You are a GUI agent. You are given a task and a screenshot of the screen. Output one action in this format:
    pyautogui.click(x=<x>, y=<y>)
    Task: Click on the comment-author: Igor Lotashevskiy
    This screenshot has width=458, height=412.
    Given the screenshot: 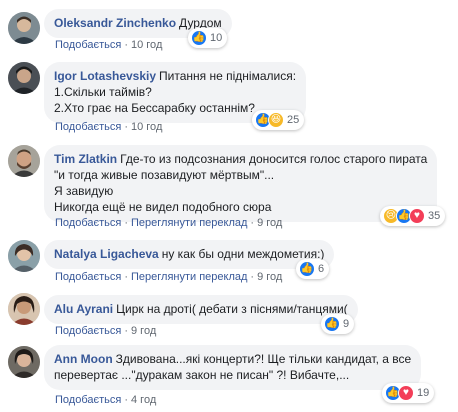 What is the action you would take?
    pyautogui.click(x=105, y=76)
    